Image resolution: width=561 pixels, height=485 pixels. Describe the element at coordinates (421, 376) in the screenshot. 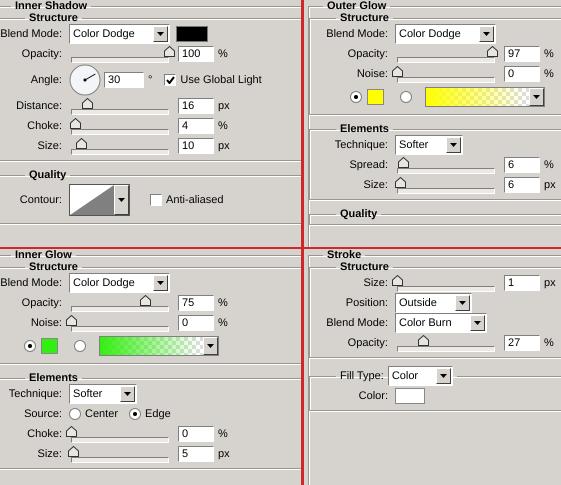

I see `dropdown: Color` at that location.